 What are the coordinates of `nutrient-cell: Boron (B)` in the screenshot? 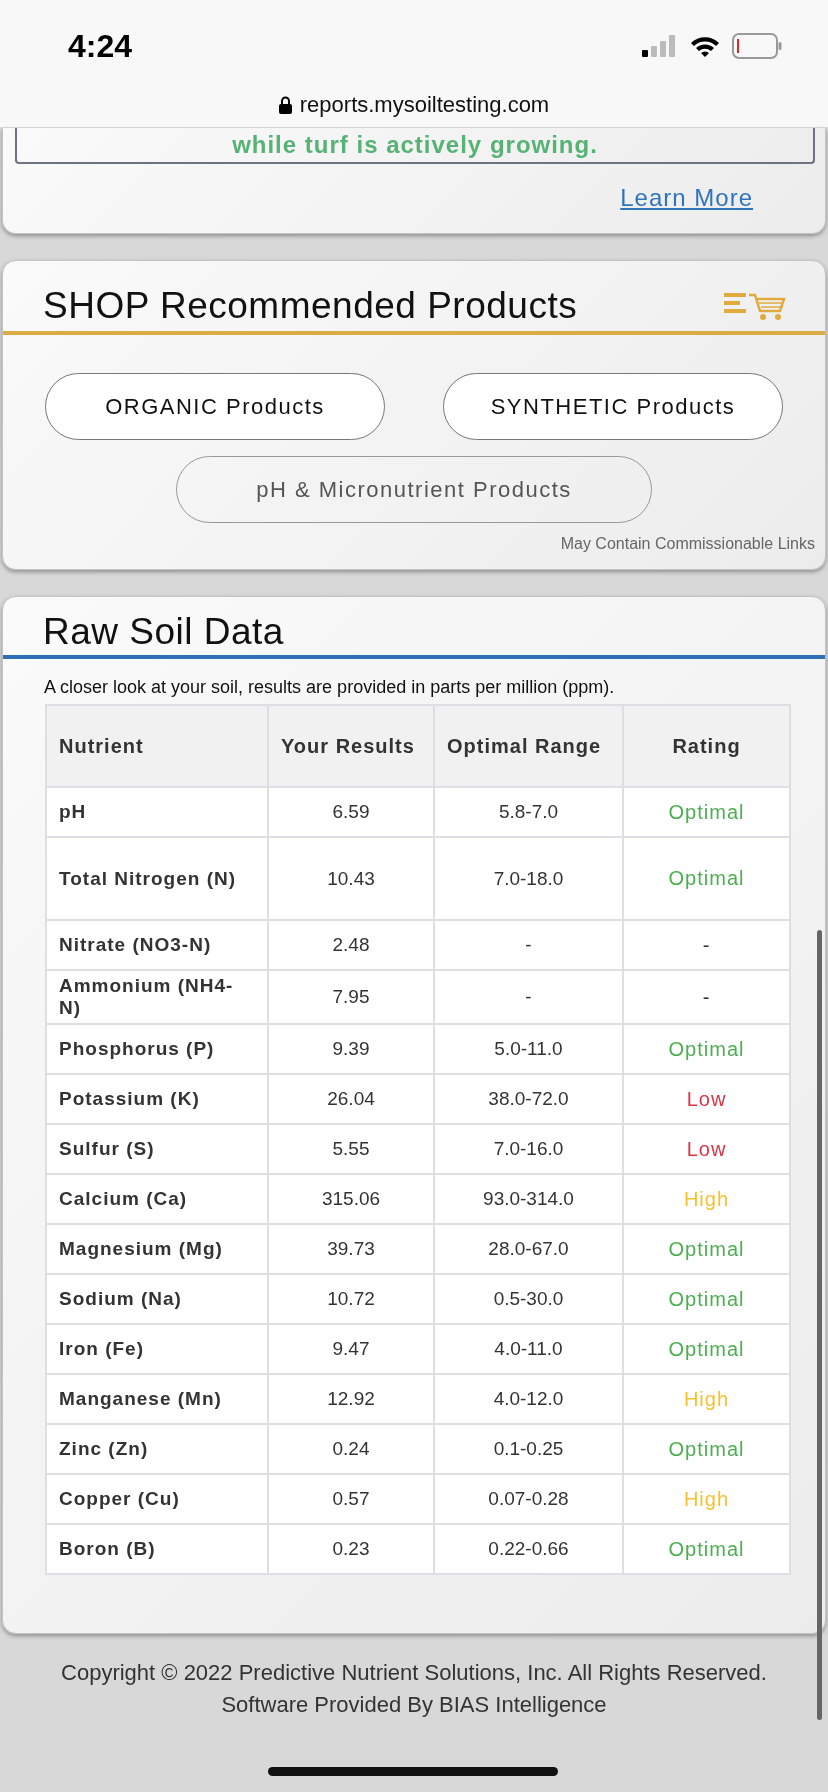 It's located at (157, 1549).